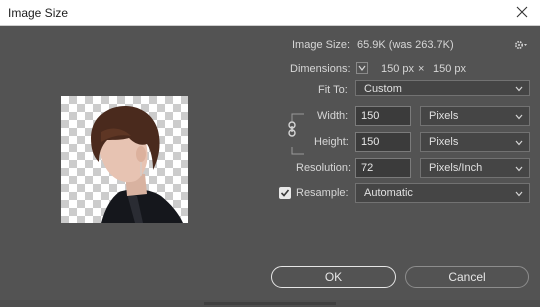 Image resolution: width=540 pixels, height=307 pixels. I want to click on dimensions-label: Dimensions:, so click(320, 69).